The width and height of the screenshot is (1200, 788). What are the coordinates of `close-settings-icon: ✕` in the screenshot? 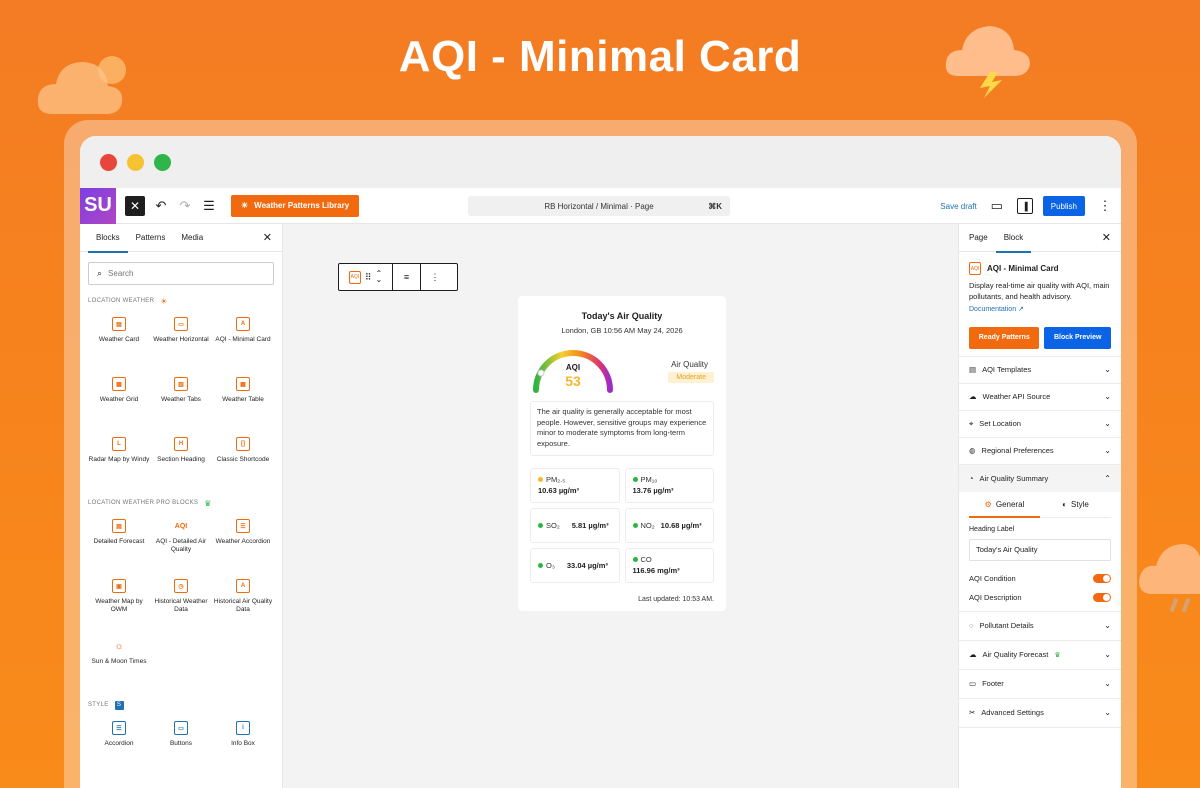 It's located at (1106, 237).